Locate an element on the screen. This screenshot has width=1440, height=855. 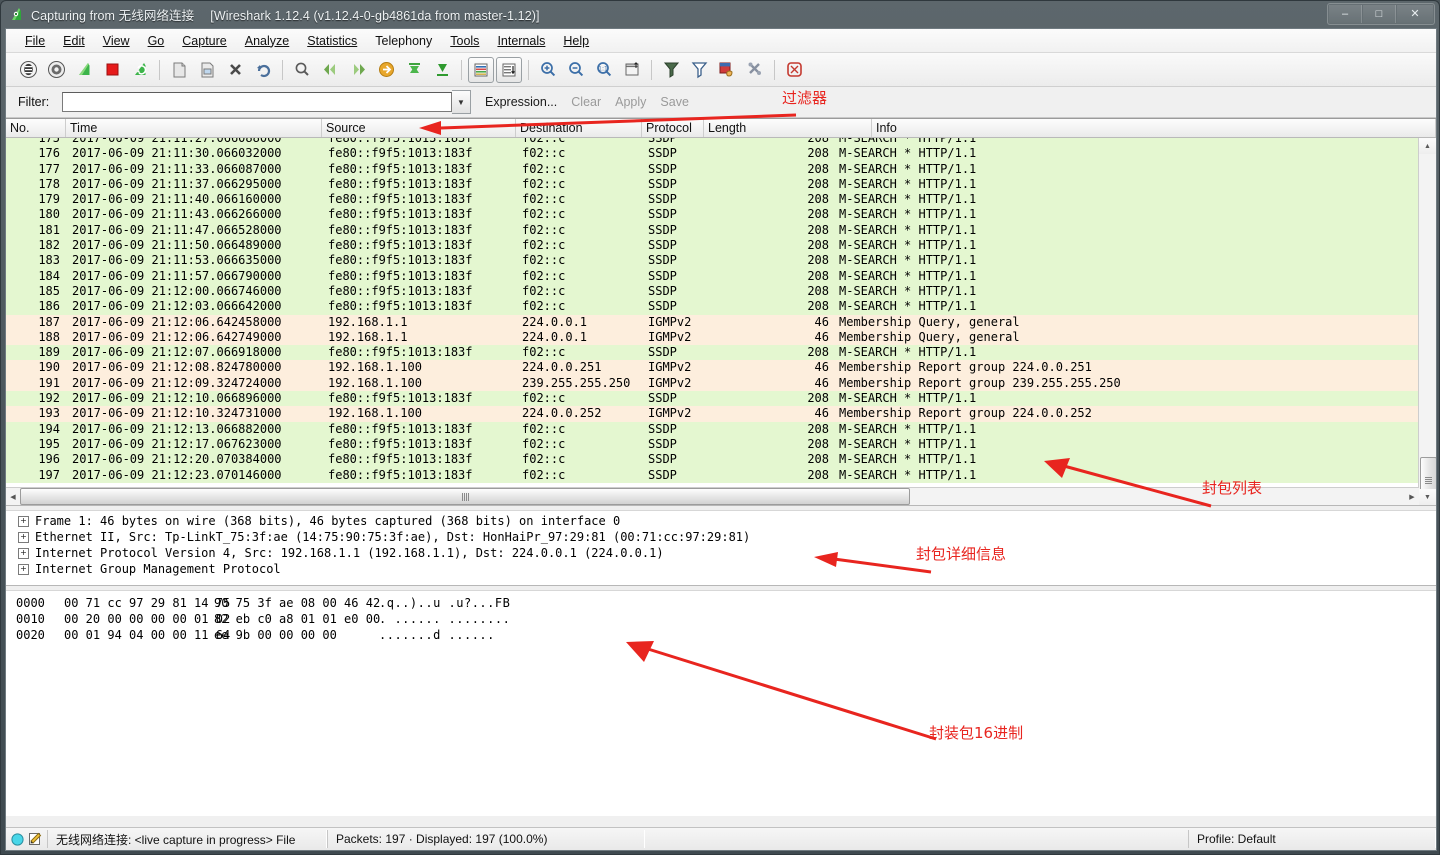
column-header-length: Length is located at coordinates (788, 128).